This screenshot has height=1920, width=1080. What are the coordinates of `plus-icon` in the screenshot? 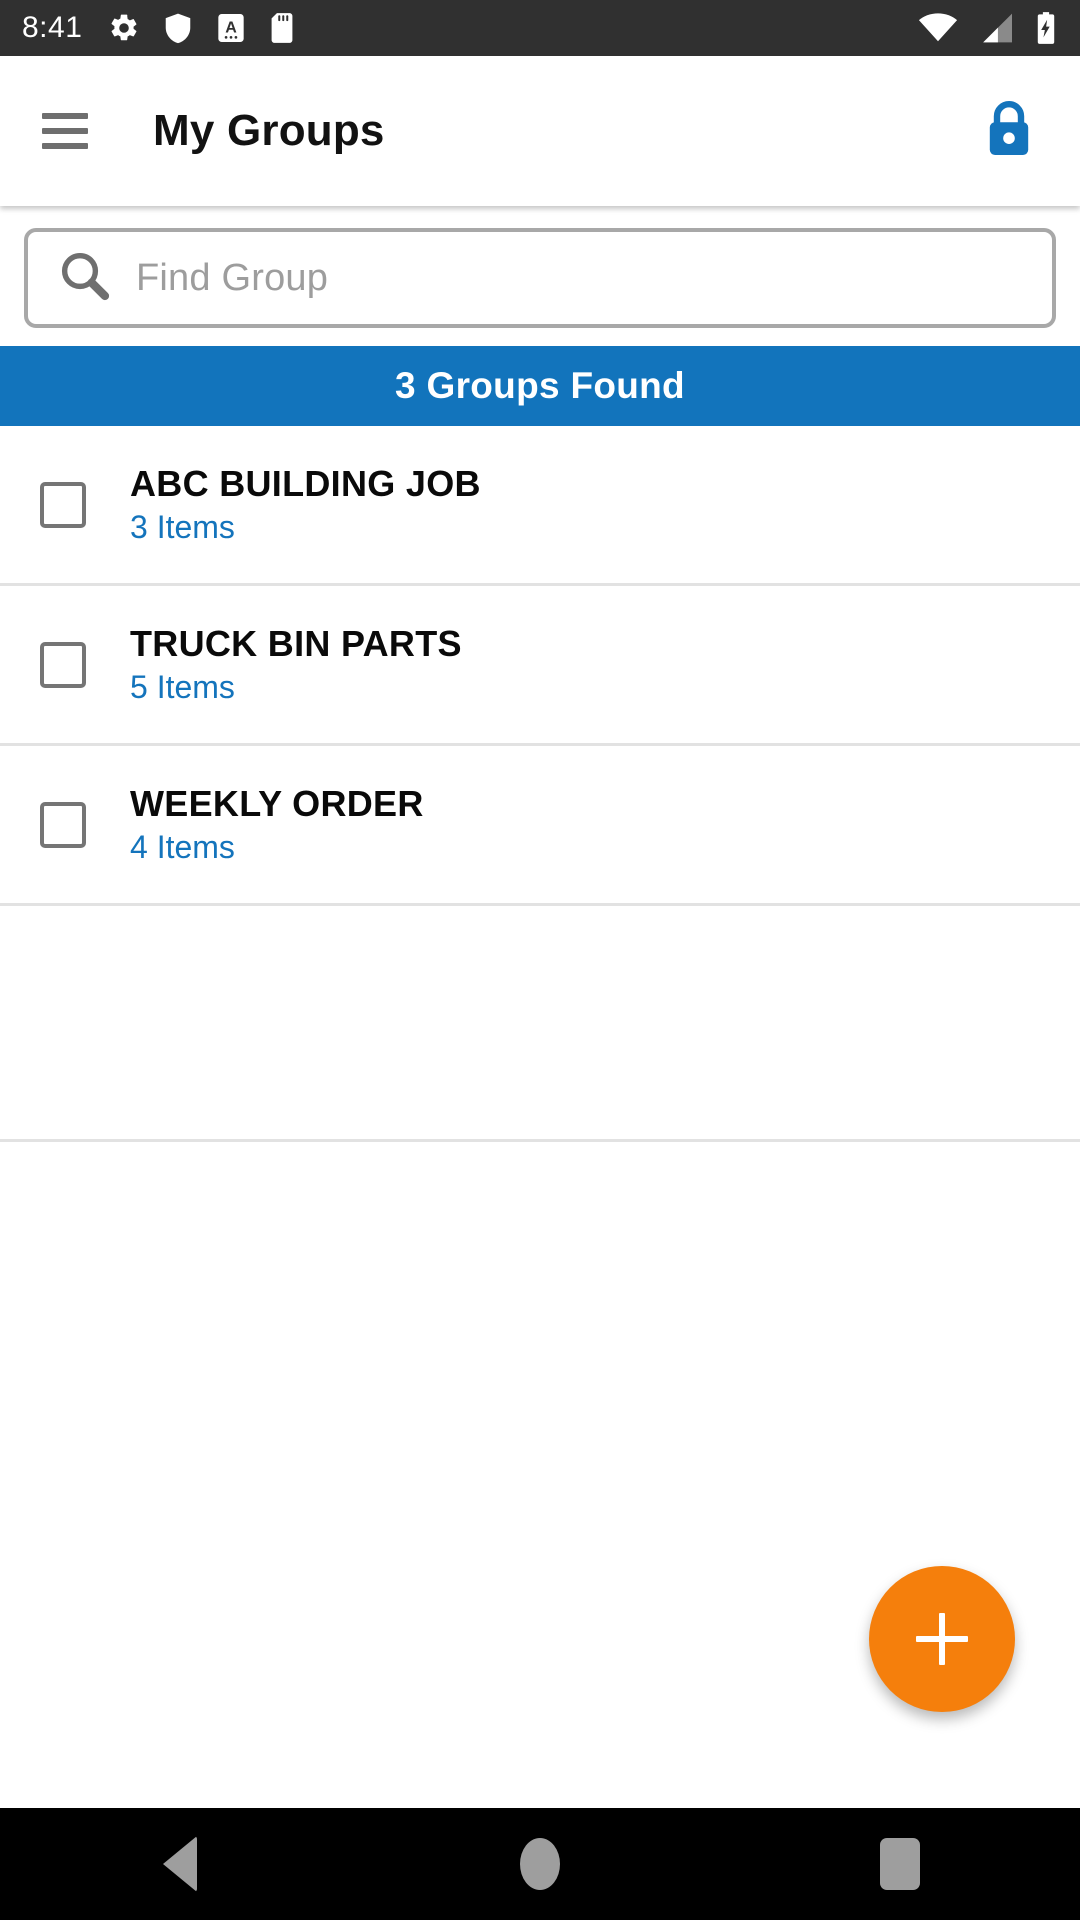 It's located at (942, 1639).